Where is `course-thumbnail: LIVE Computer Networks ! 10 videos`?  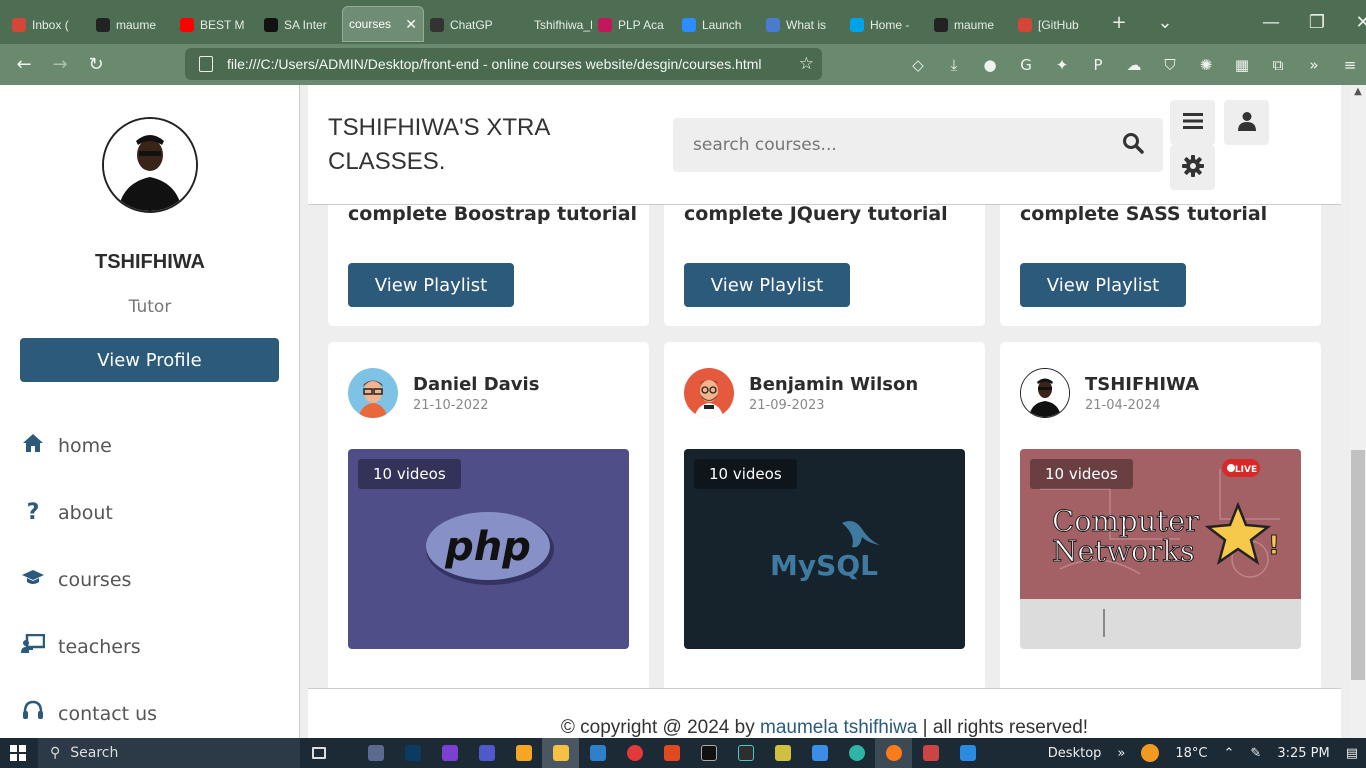 course-thumbnail: LIVE Computer Networks ! 10 videos is located at coordinates (1160, 549).